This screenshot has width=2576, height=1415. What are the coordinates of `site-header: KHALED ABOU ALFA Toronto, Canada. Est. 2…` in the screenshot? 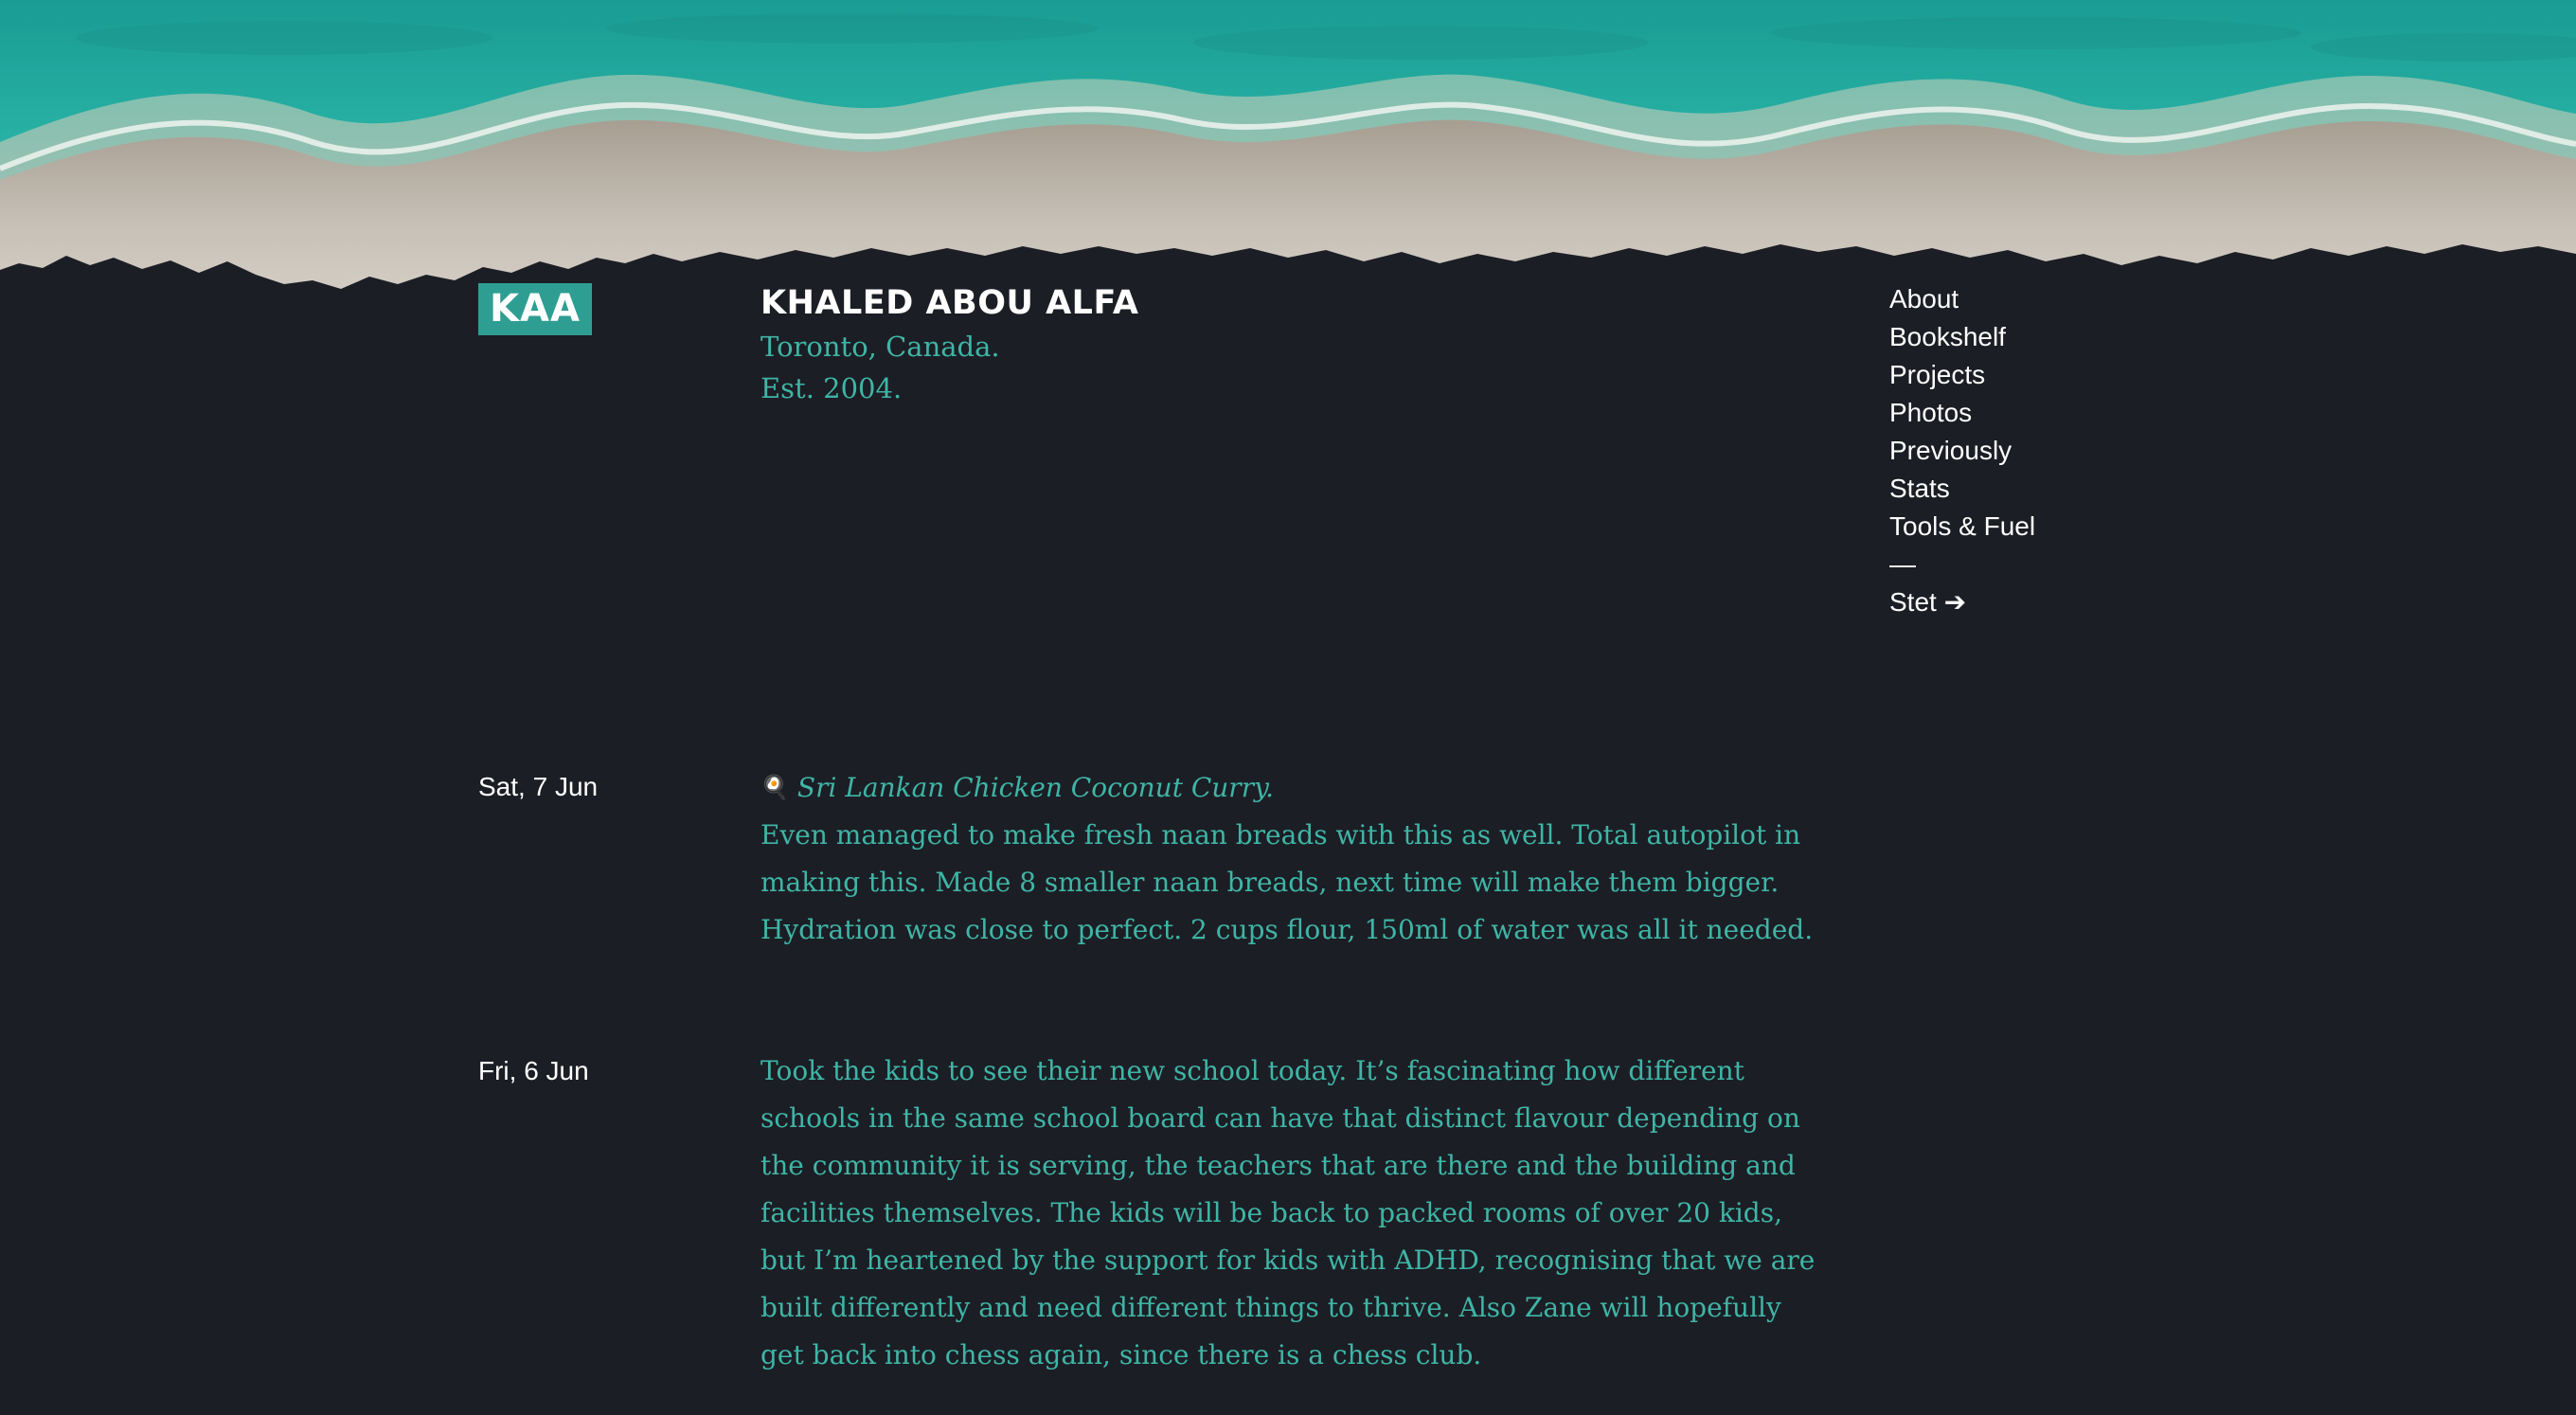 It's located at (949, 344).